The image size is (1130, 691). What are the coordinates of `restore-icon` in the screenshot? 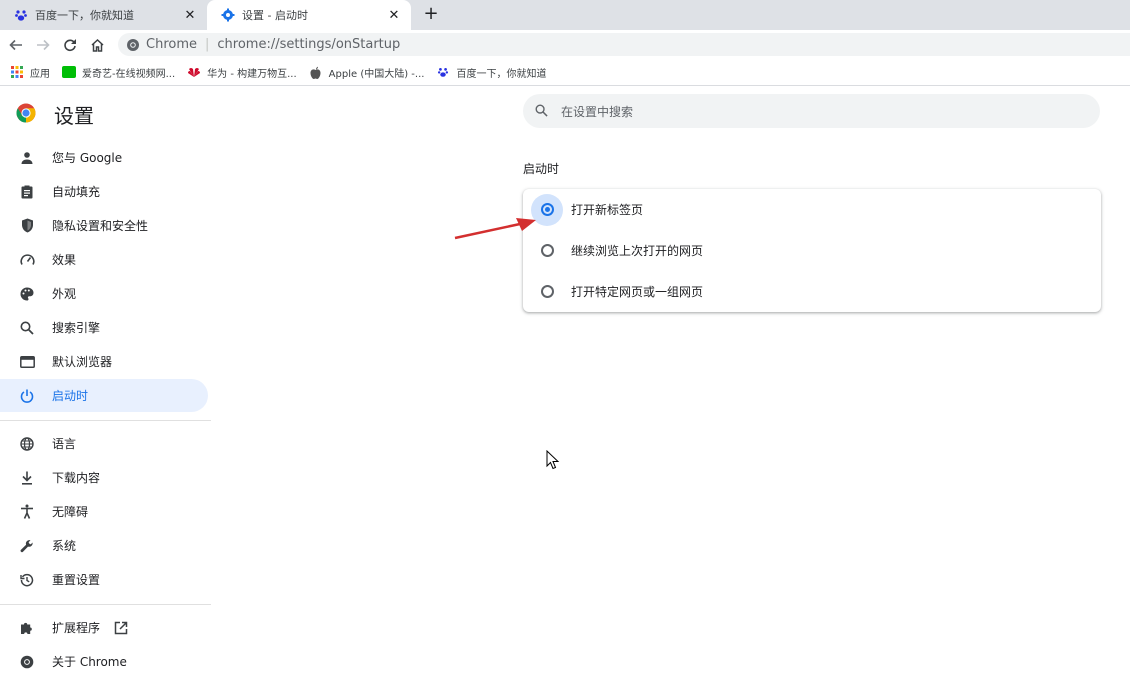 It's located at (27, 580).